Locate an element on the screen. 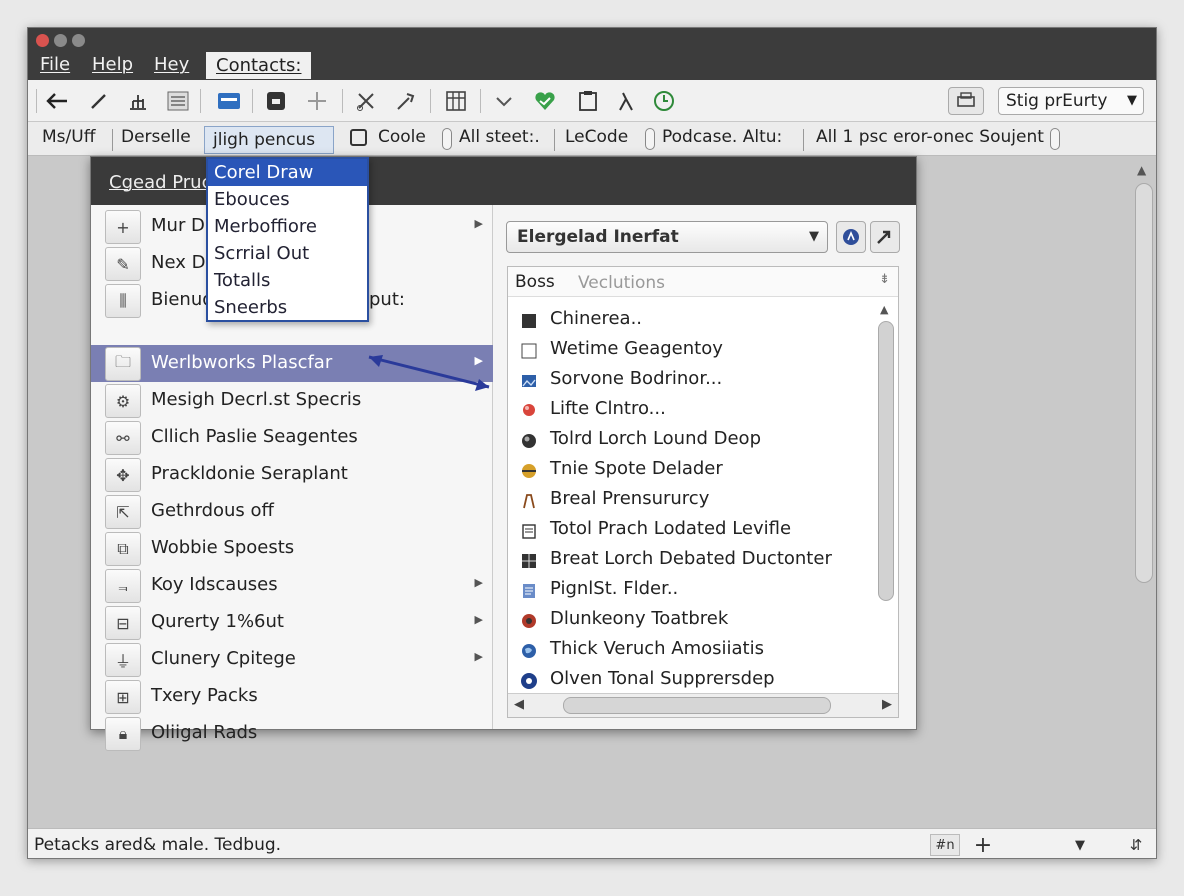 The height and width of the screenshot is (896, 1184). arch-icon is located at coordinates (528, 500).